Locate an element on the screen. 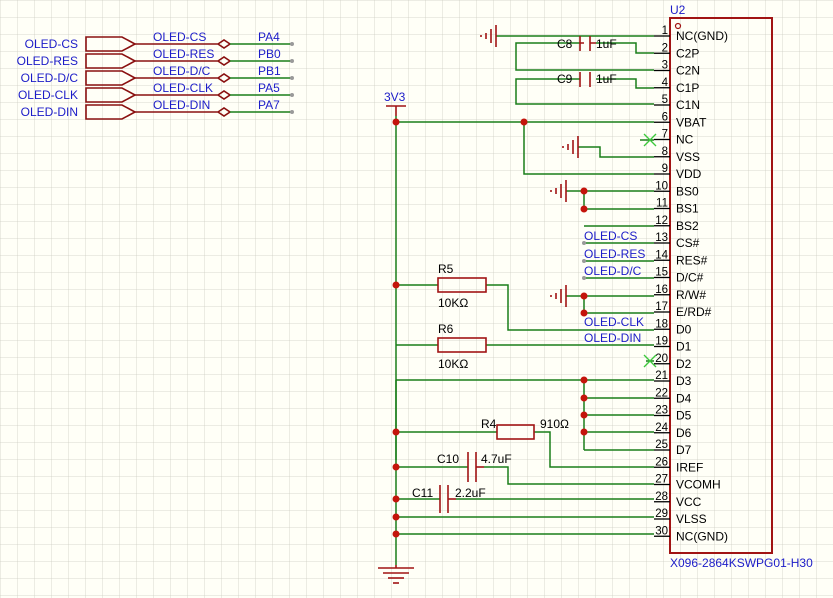  net-label-cs: OLED-CS is located at coordinates (610, 236).